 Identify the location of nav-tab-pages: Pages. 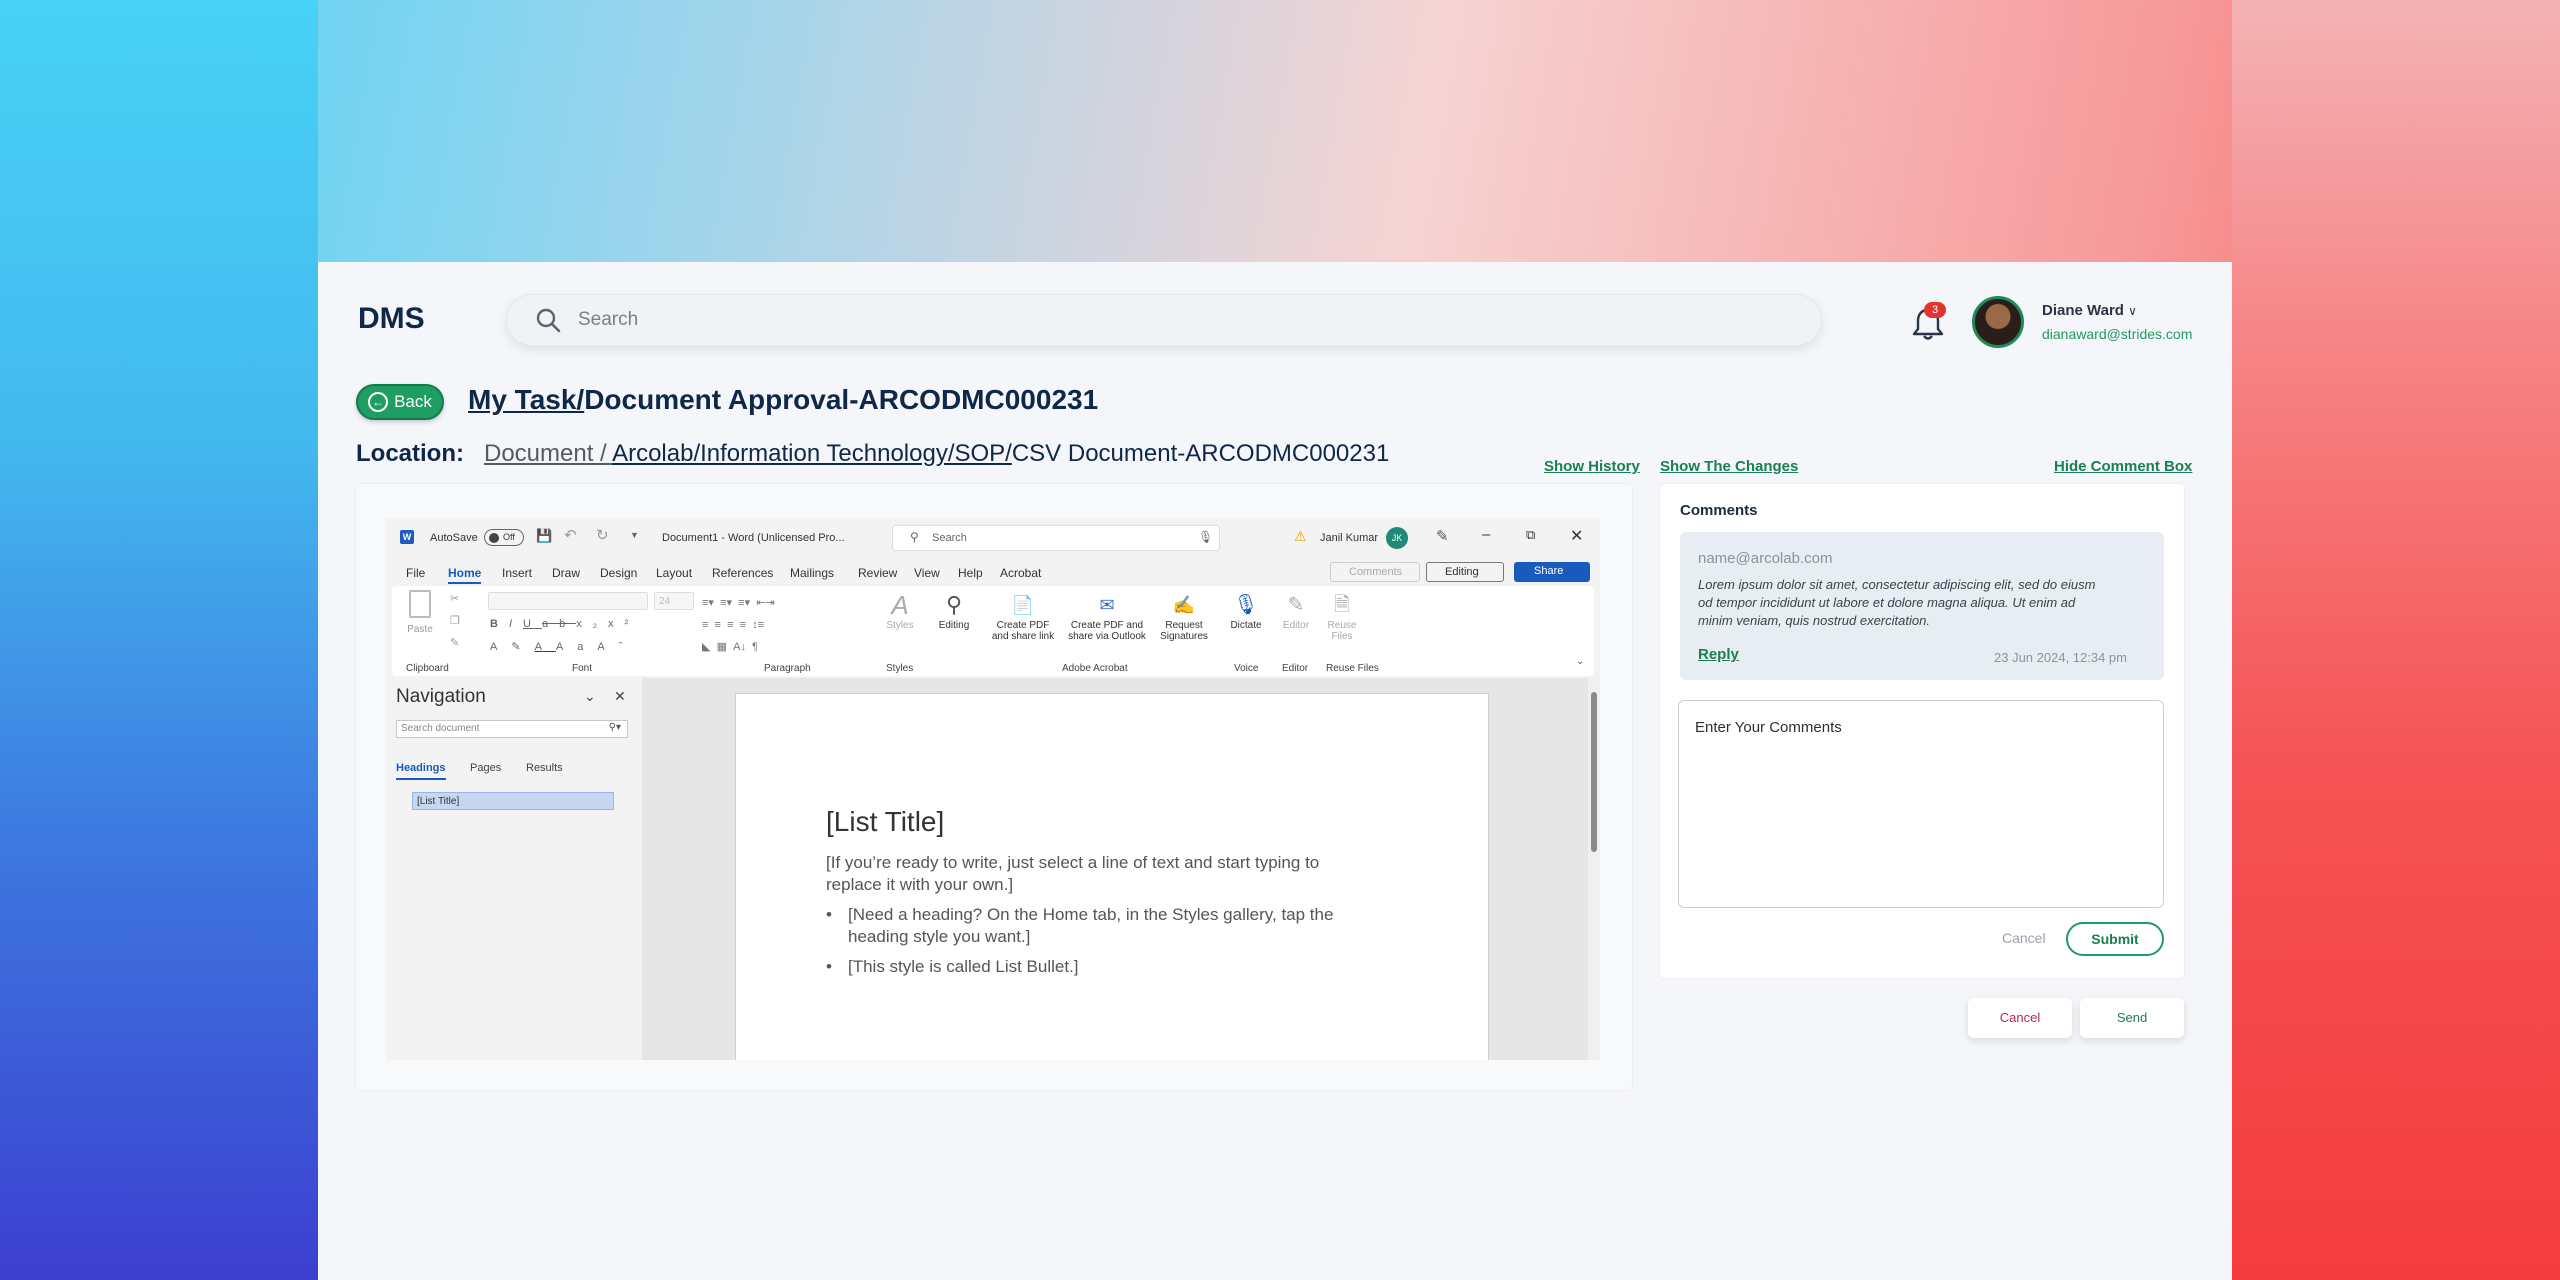
(485, 768).